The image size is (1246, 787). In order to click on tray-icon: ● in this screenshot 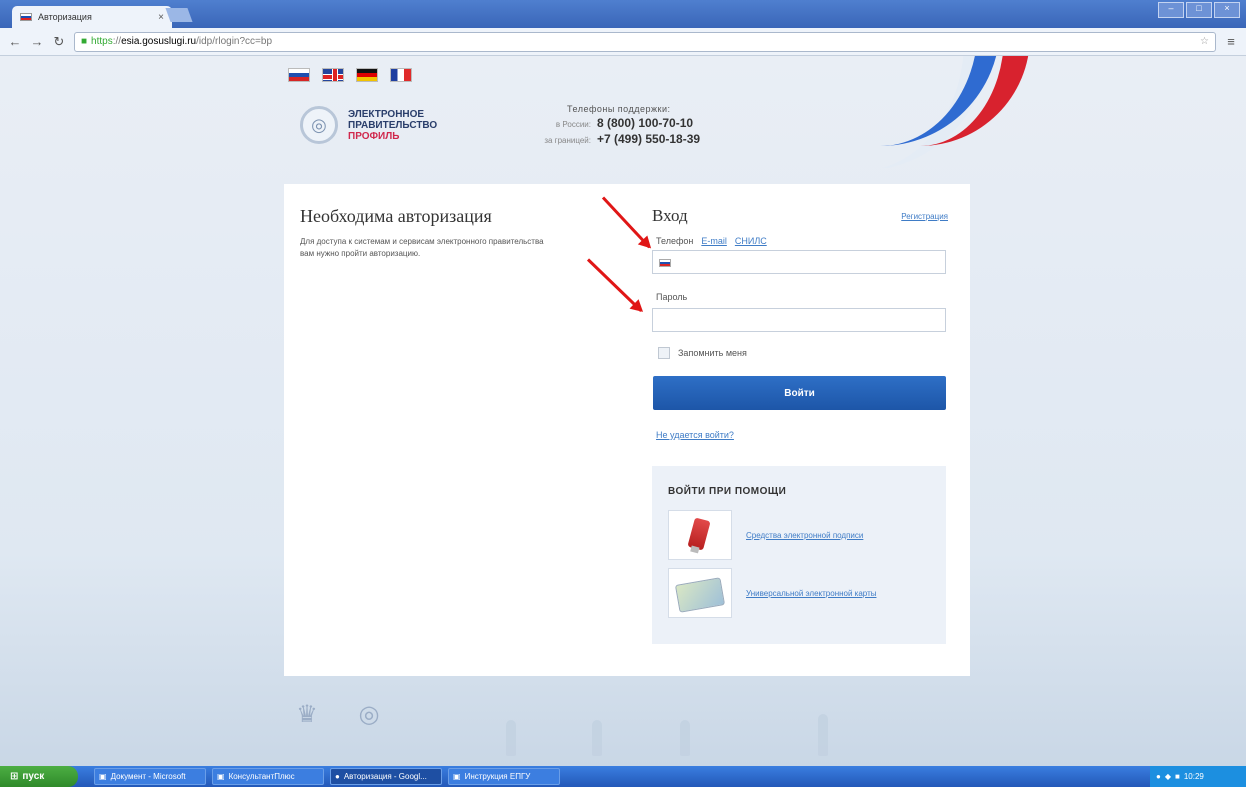, I will do `click(1158, 776)`.